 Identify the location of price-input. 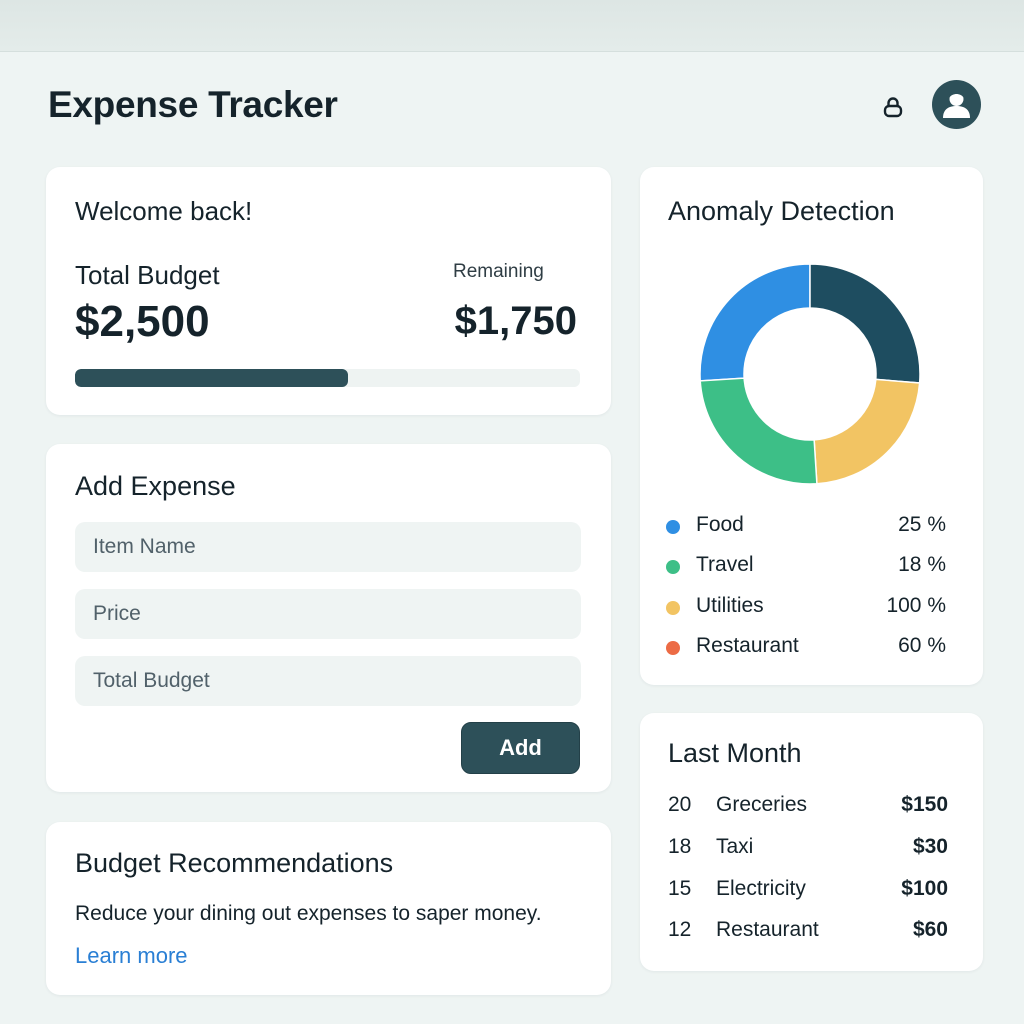
(328, 614).